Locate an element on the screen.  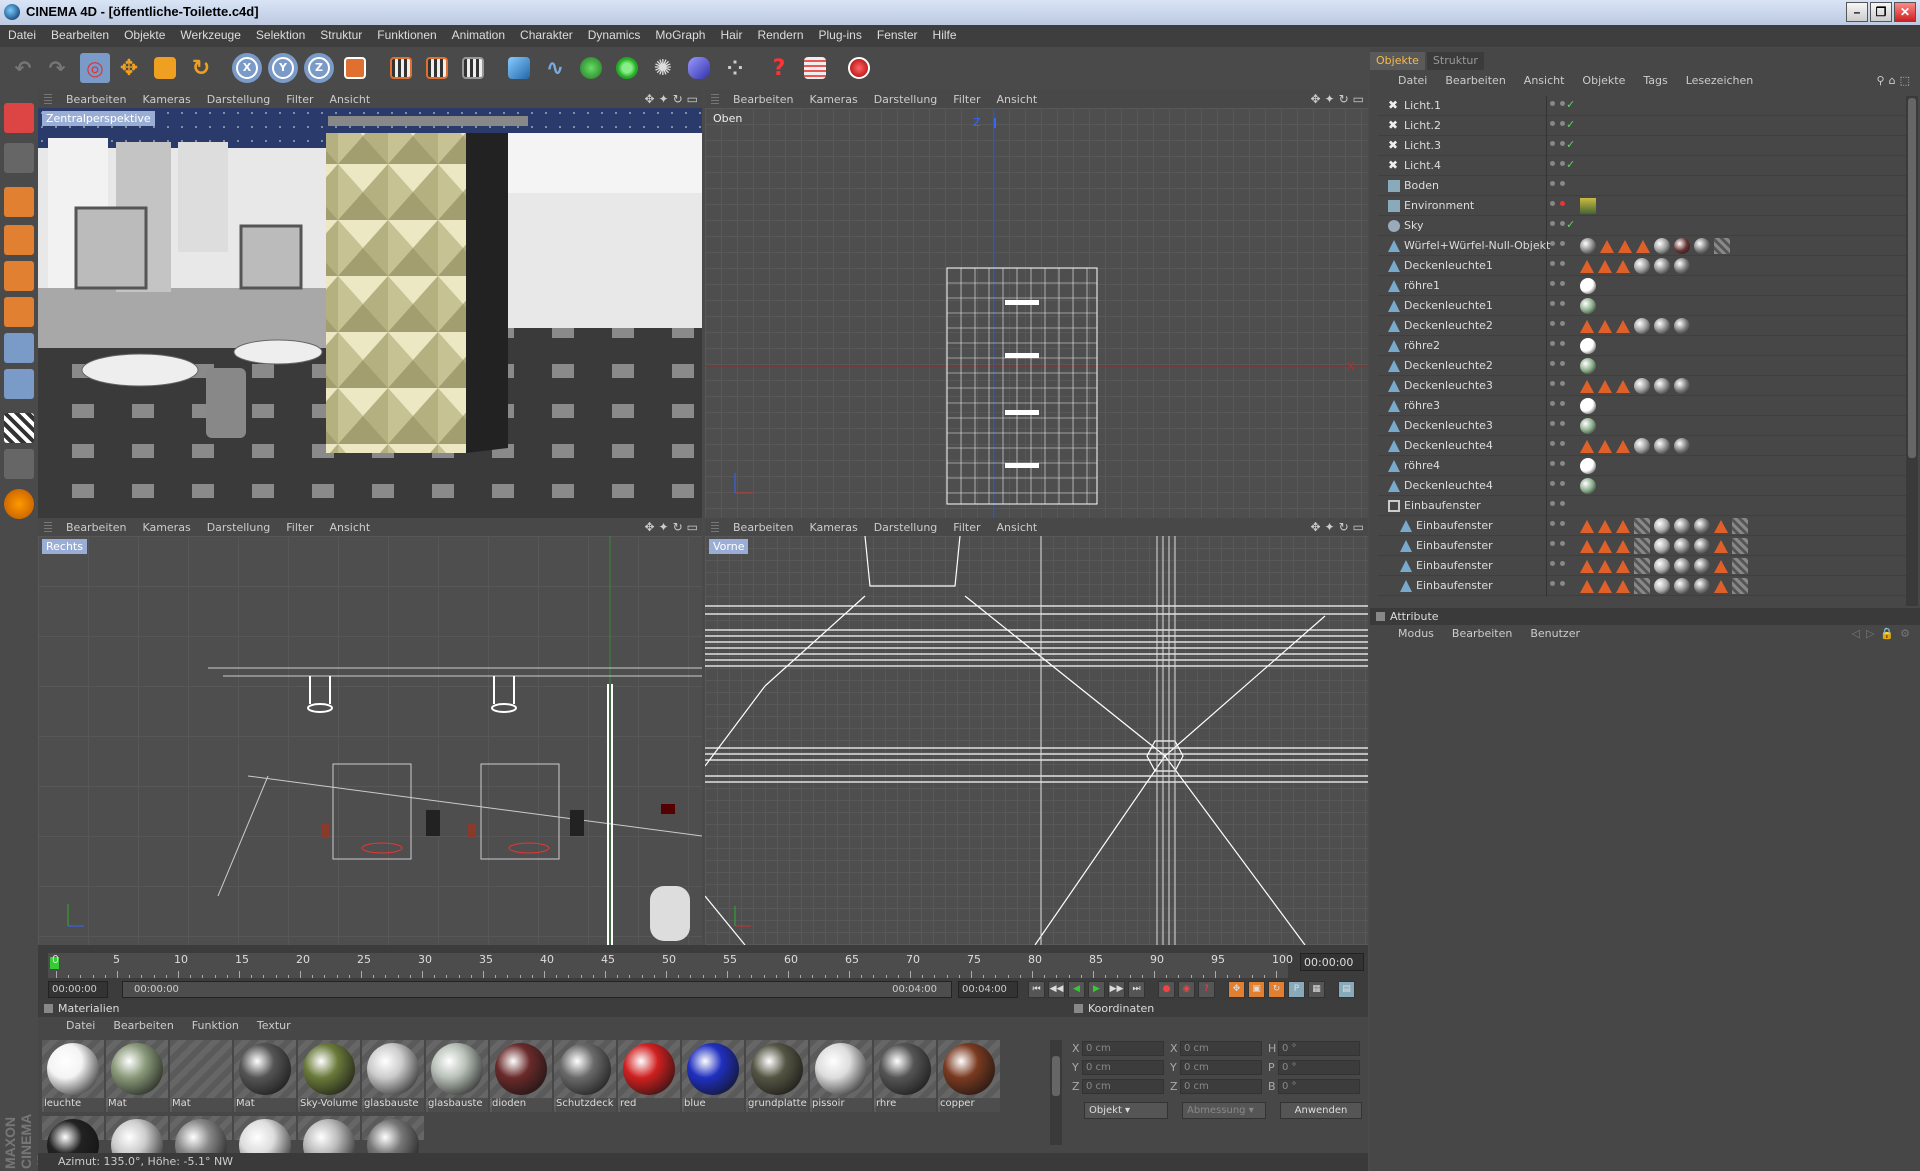
attributes-menu-modus: Modus is located at coordinates (1417, 634).